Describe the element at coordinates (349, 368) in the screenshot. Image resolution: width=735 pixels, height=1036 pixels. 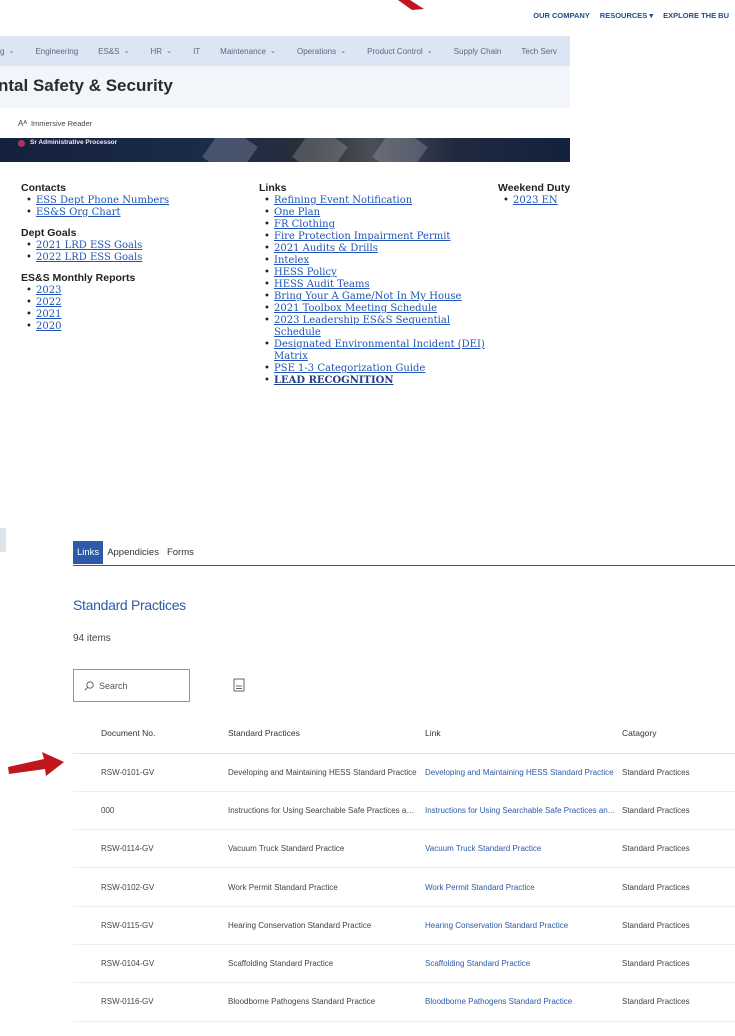
I see `resource-link: PSE 1-3 Categorization Guide` at that location.